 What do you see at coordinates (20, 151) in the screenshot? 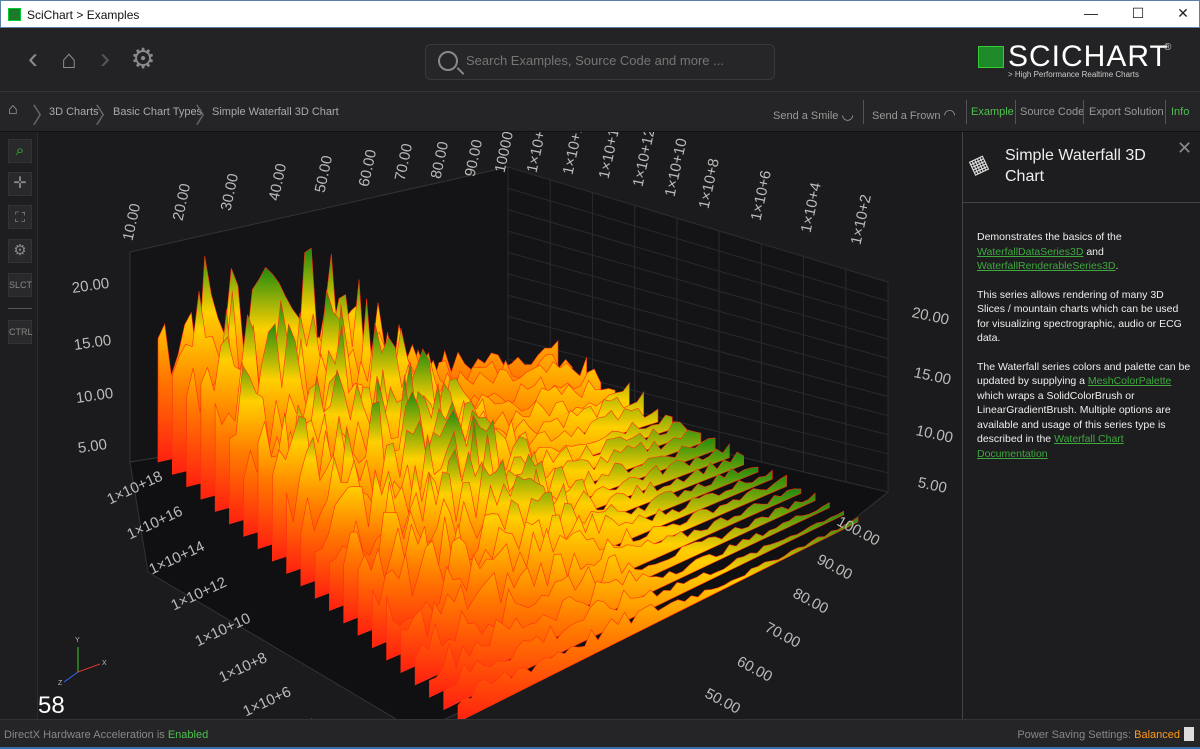
I see `zoom-icon: ⌕` at bounding box center [20, 151].